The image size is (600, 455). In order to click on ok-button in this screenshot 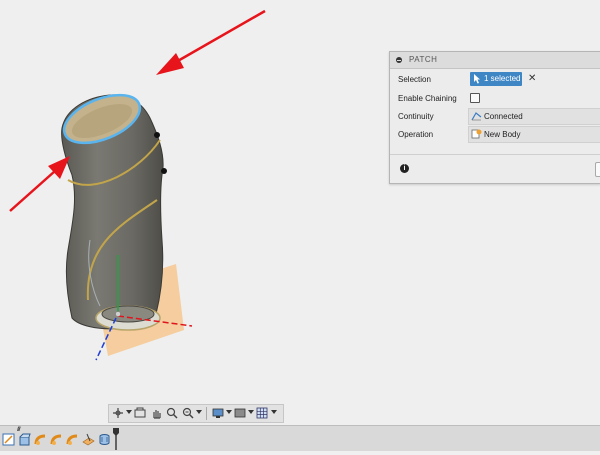, I will do `click(597, 169)`.